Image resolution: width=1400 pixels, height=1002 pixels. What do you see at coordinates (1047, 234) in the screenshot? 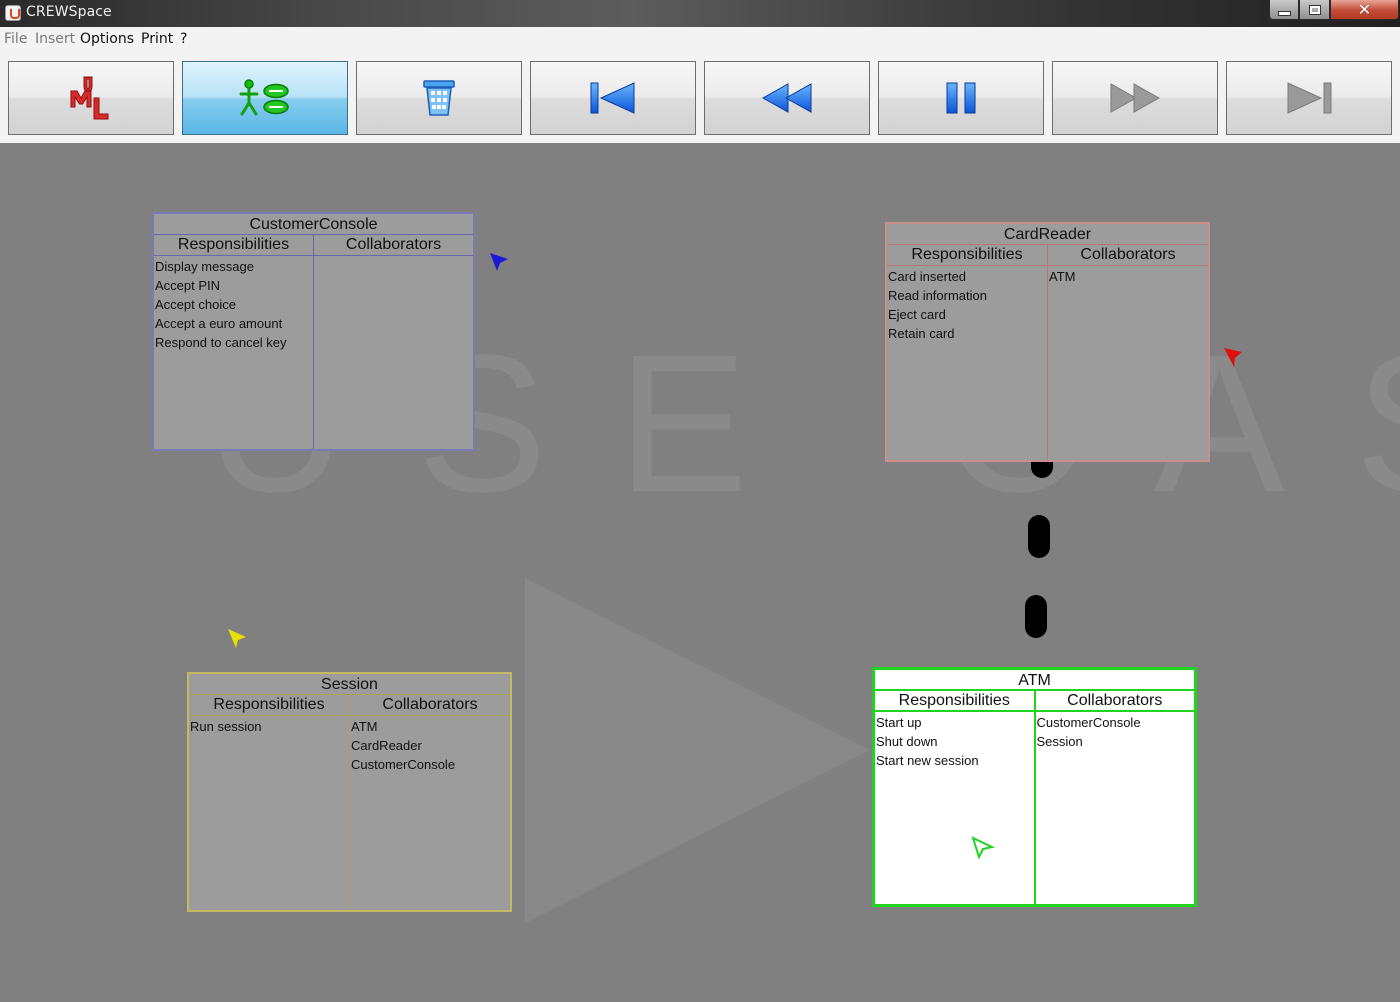
I see `card-title: CardReader` at bounding box center [1047, 234].